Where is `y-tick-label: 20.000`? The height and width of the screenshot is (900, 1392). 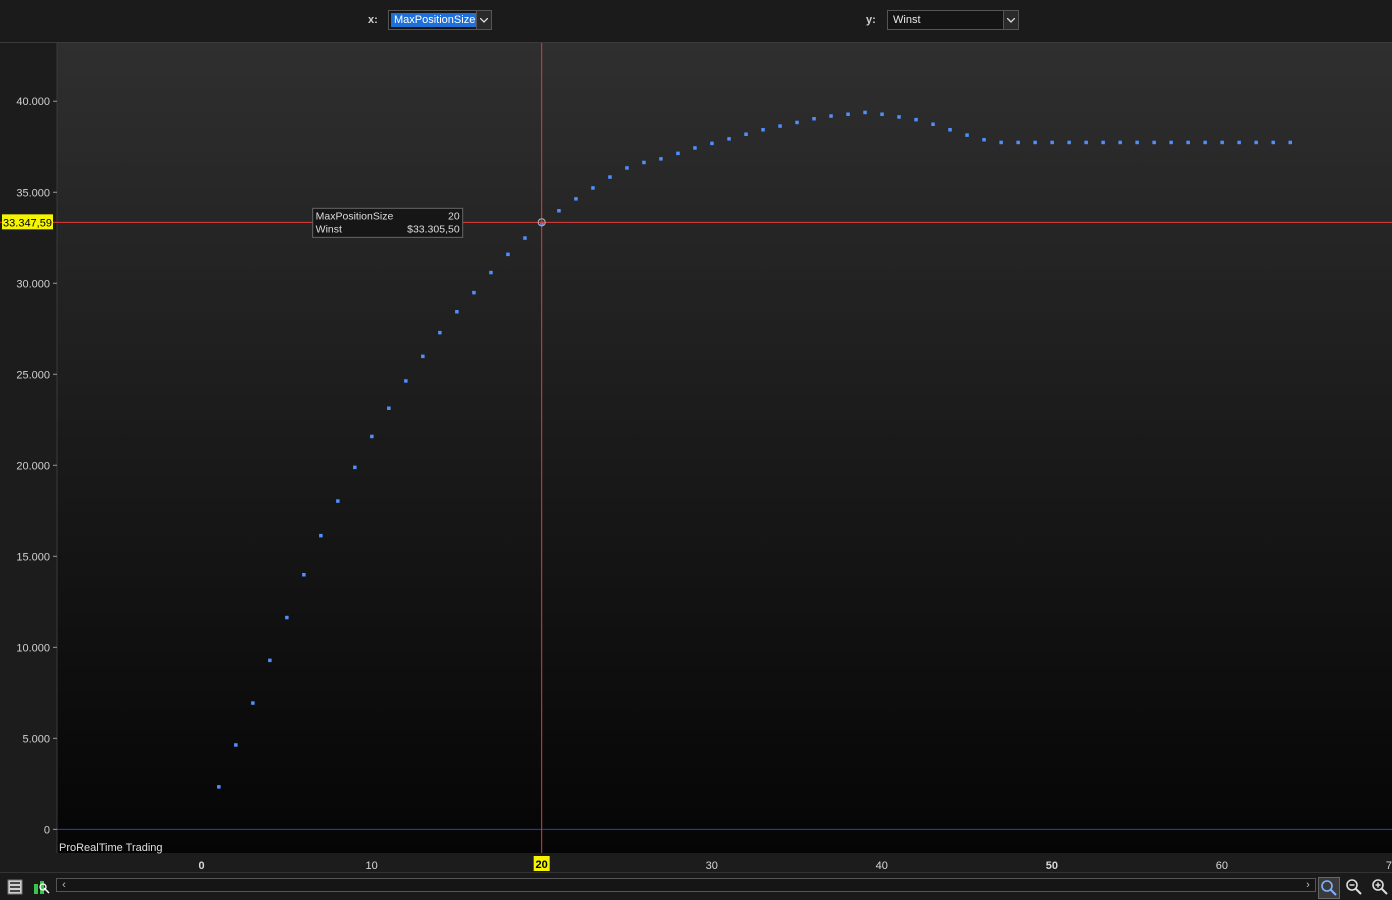
y-tick-label: 20.000 is located at coordinates (33, 466).